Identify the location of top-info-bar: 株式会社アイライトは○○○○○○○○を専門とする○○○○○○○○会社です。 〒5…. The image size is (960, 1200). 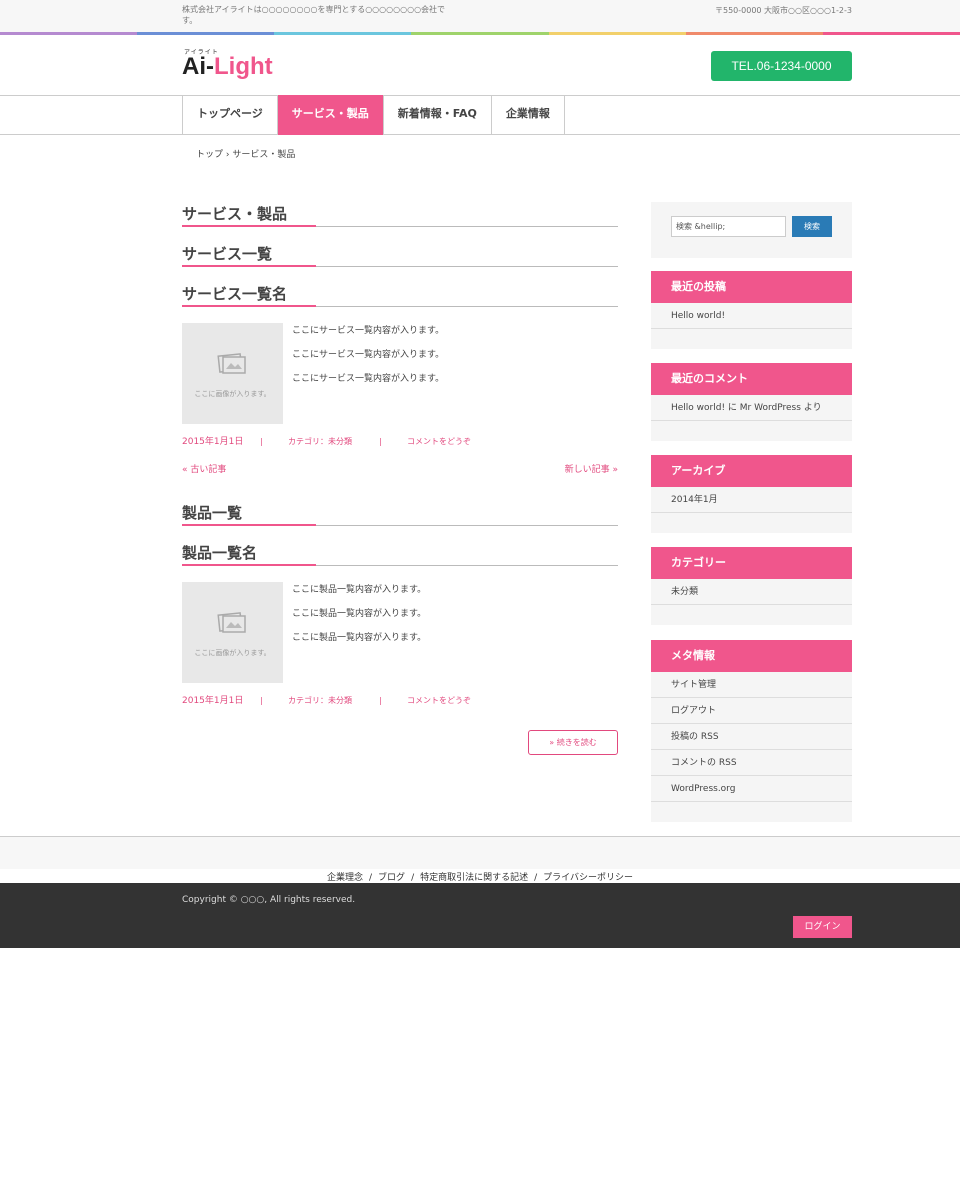
(480, 16).